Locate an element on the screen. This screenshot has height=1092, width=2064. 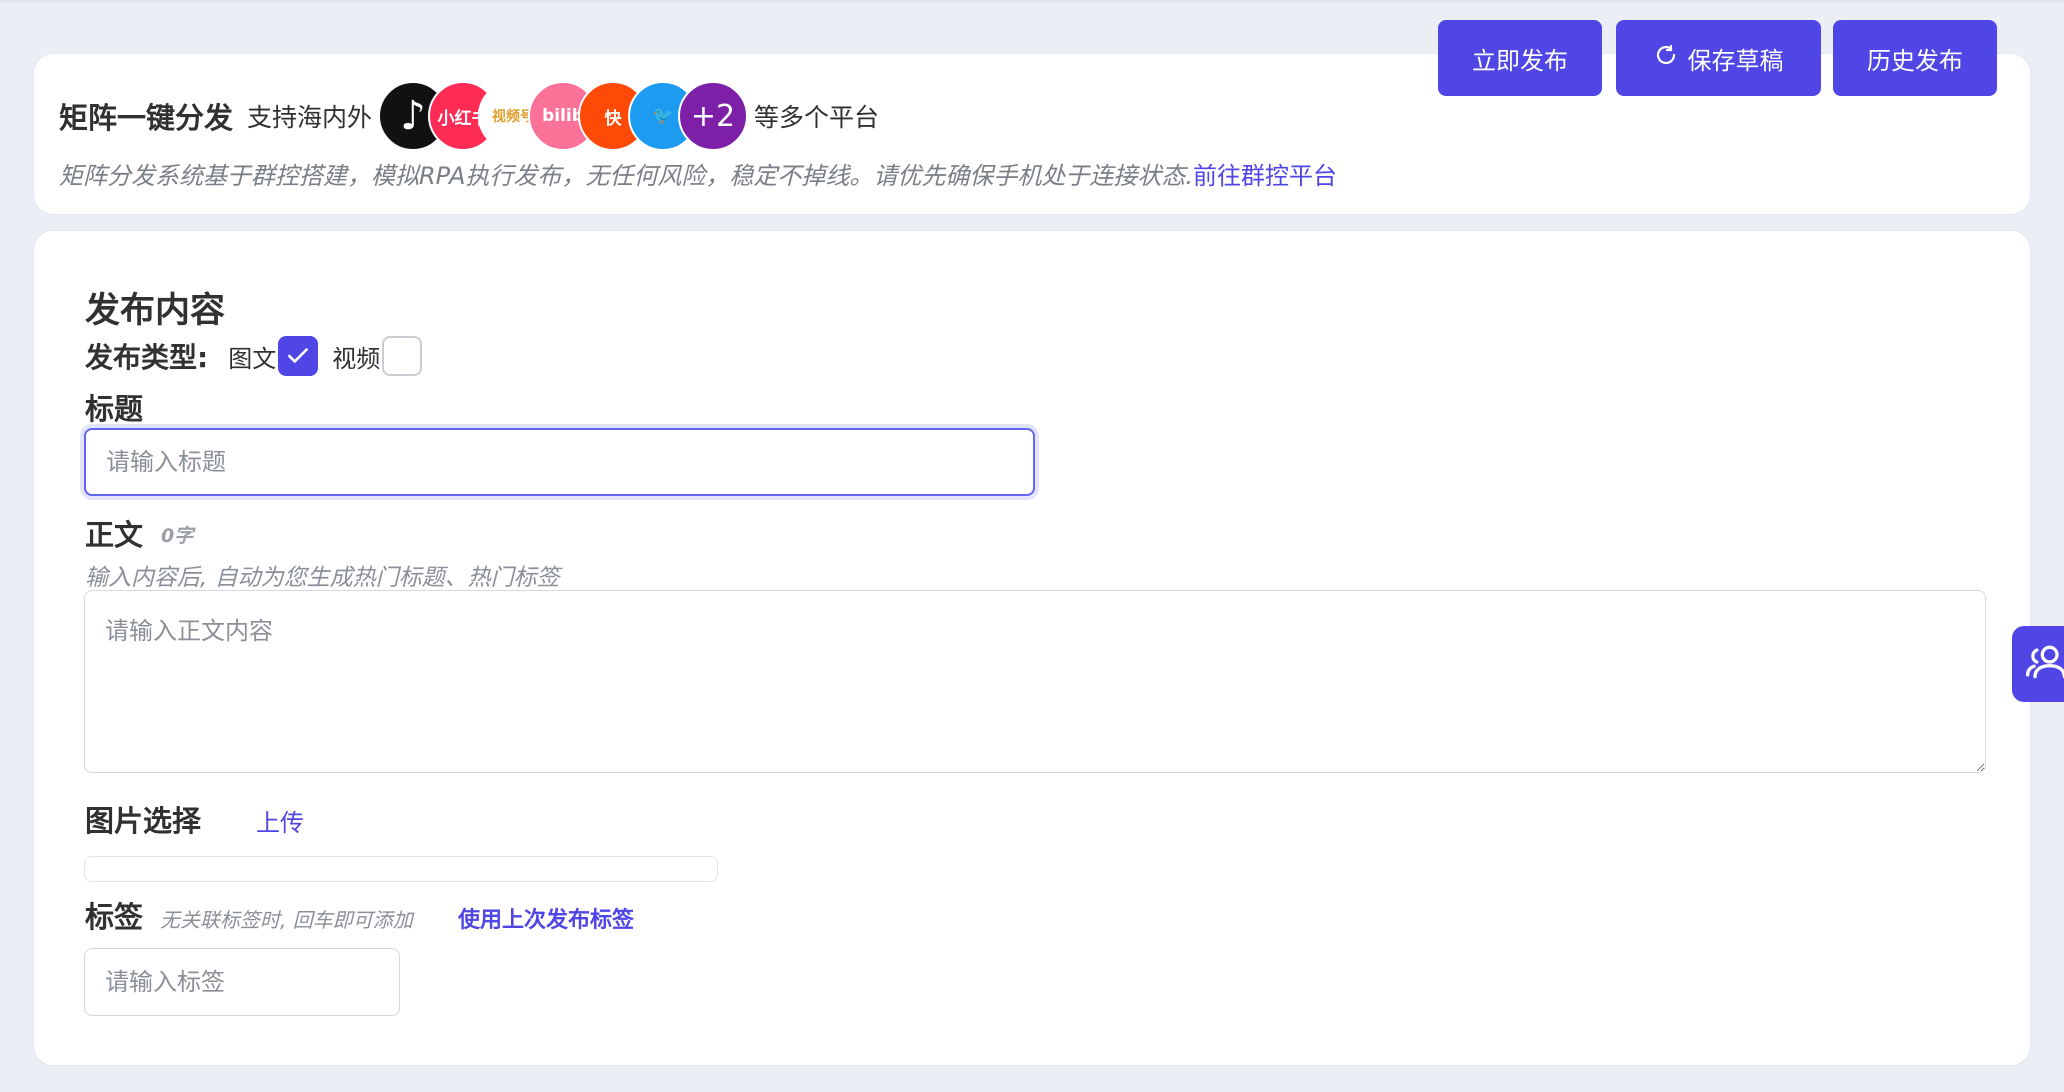
publish-now-button: 立即发布 is located at coordinates (1520, 58).